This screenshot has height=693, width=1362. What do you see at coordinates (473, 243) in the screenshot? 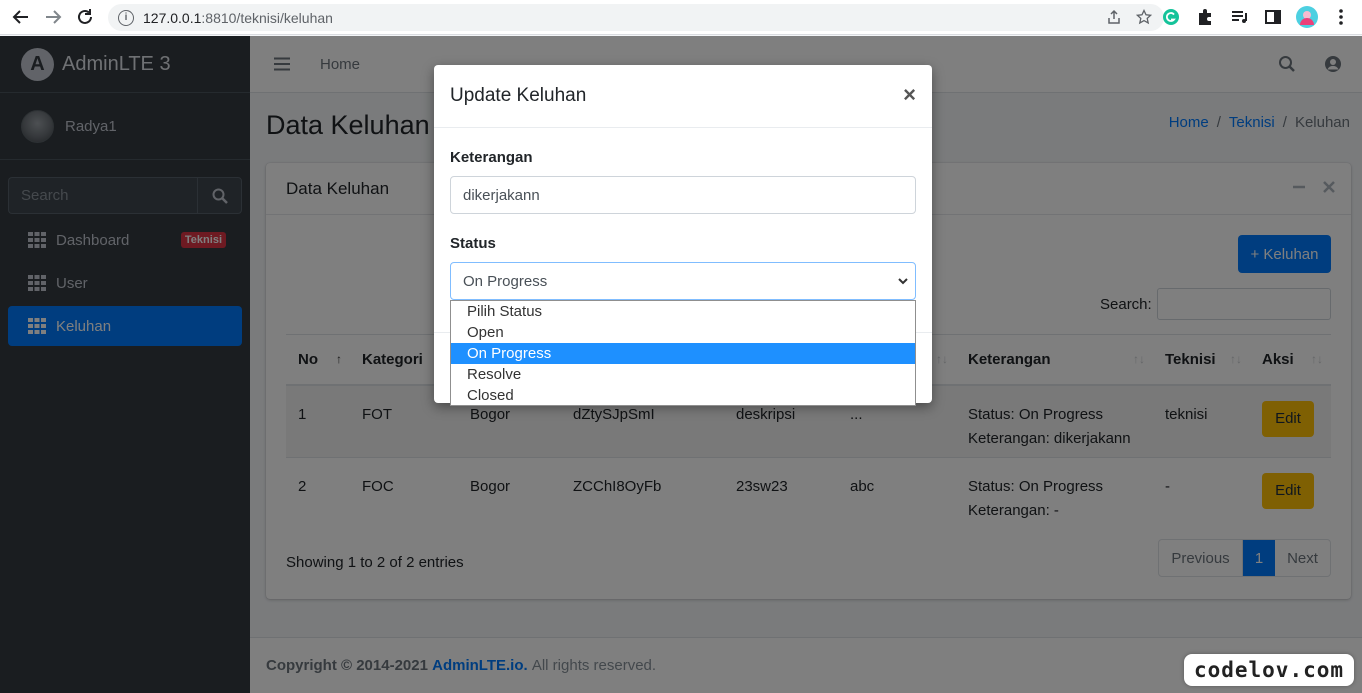
I see `status-label: Status` at bounding box center [473, 243].